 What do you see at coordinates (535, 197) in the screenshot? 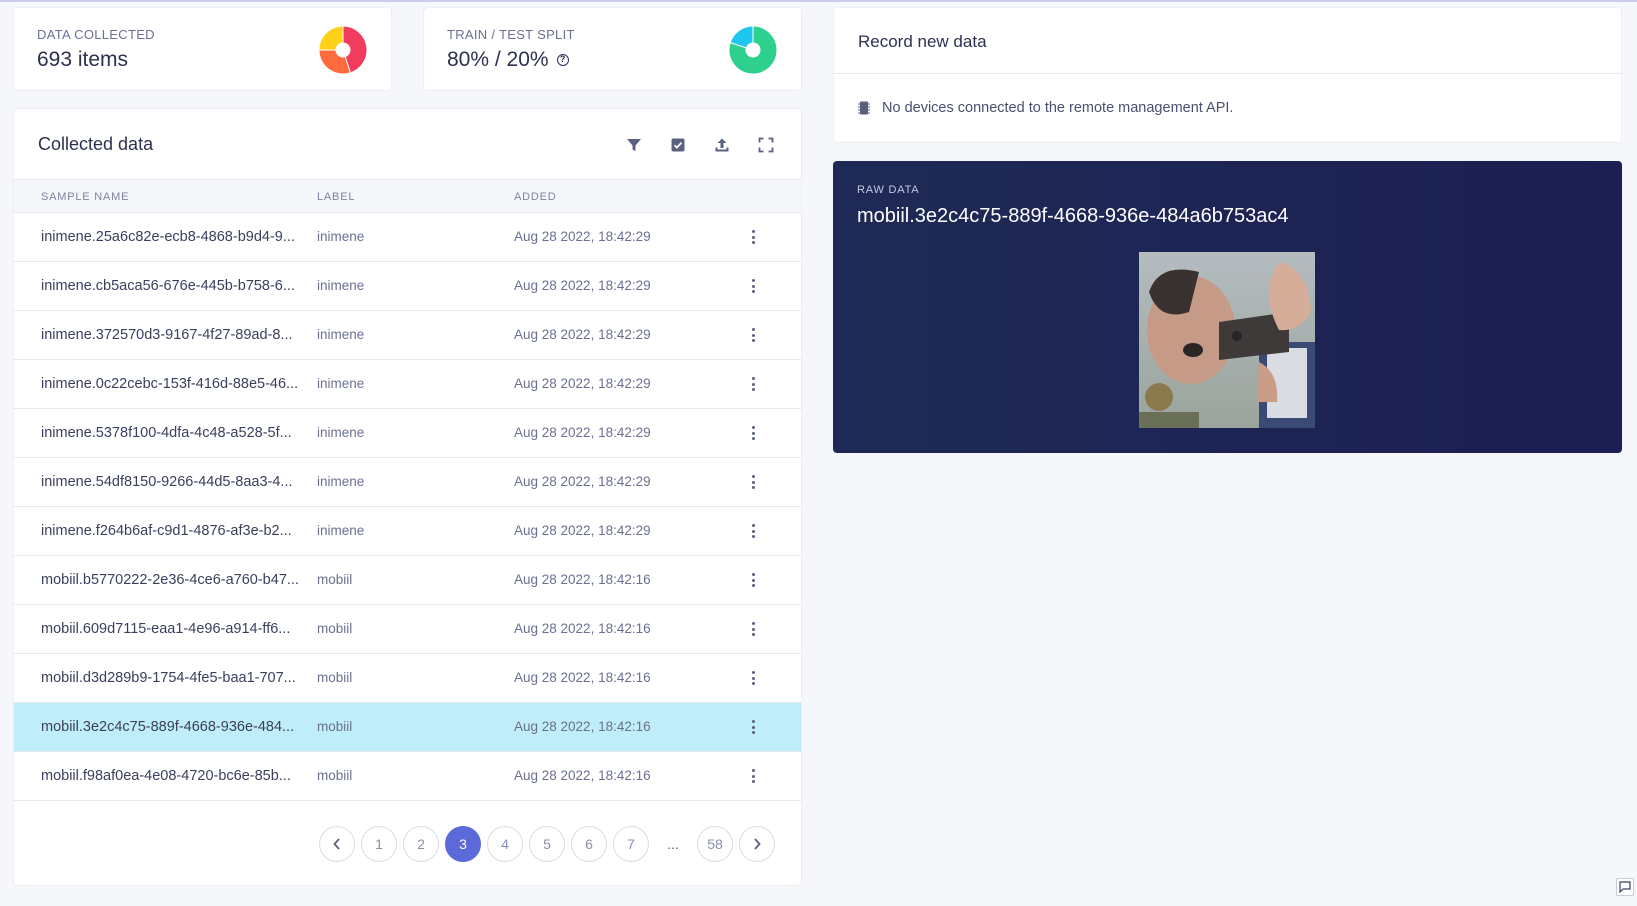
I see `column-header-added: ADDED` at bounding box center [535, 197].